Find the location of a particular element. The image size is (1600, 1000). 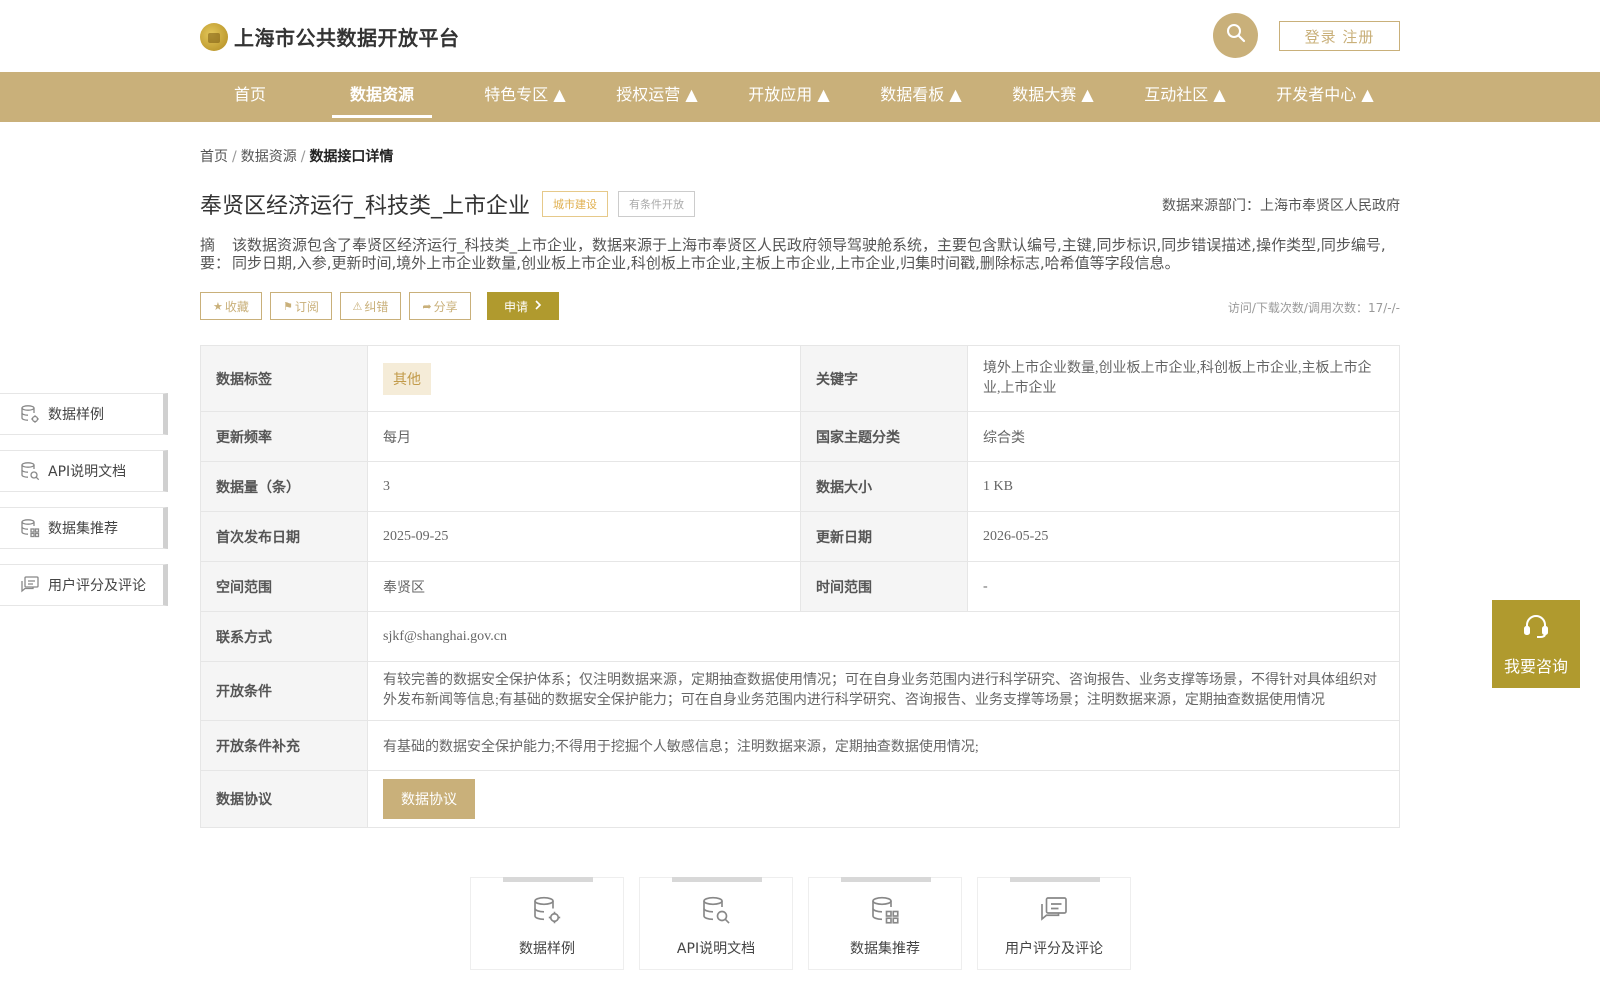

action-bar: ★ 收藏 ⚑ 订阅 ⚠ 纠错 ➦ 分享 申请 is located at coordinates (379, 306).